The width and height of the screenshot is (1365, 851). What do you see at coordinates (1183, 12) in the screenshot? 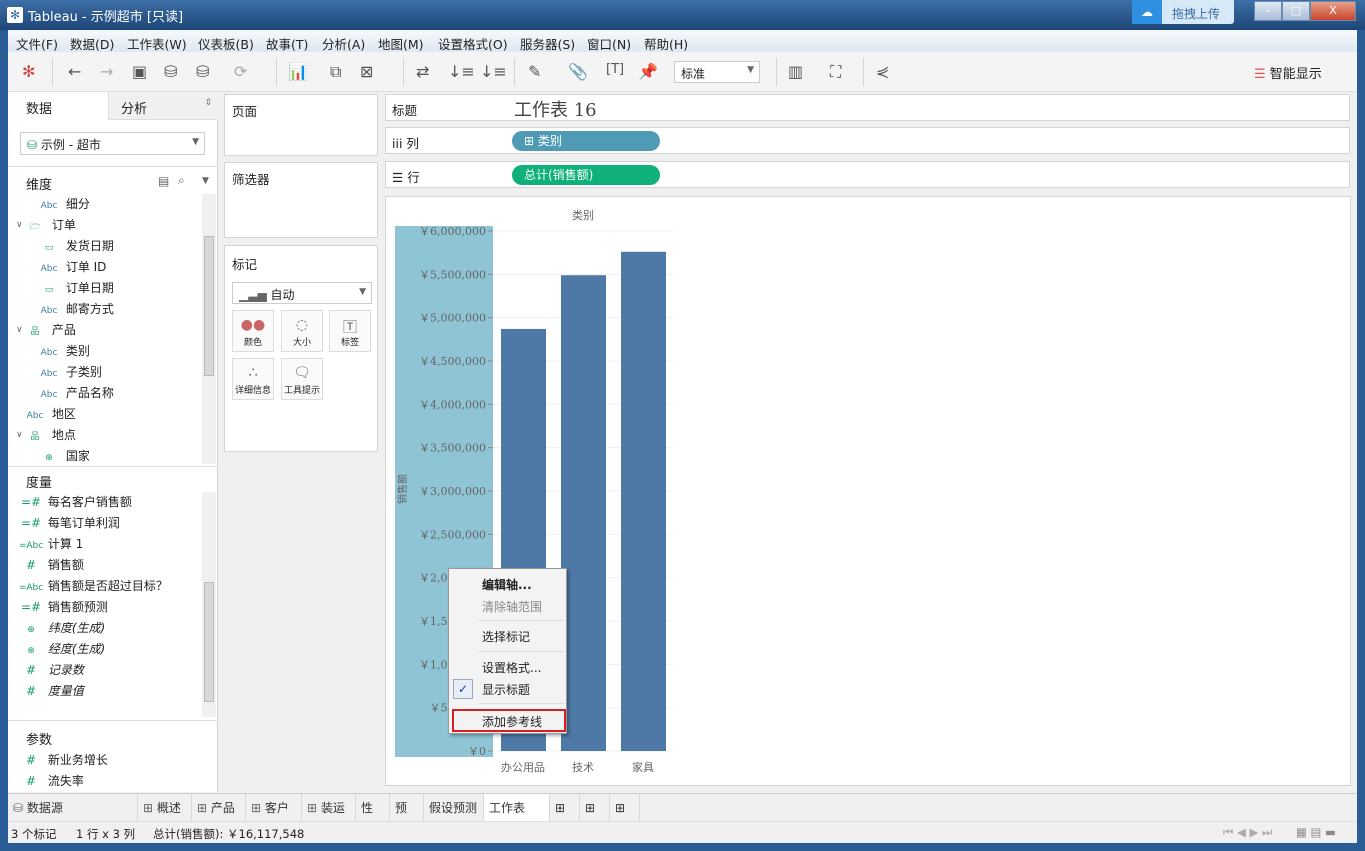
I see `upload-button: ☁ 拖拽上传` at bounding box center [1183, 12].